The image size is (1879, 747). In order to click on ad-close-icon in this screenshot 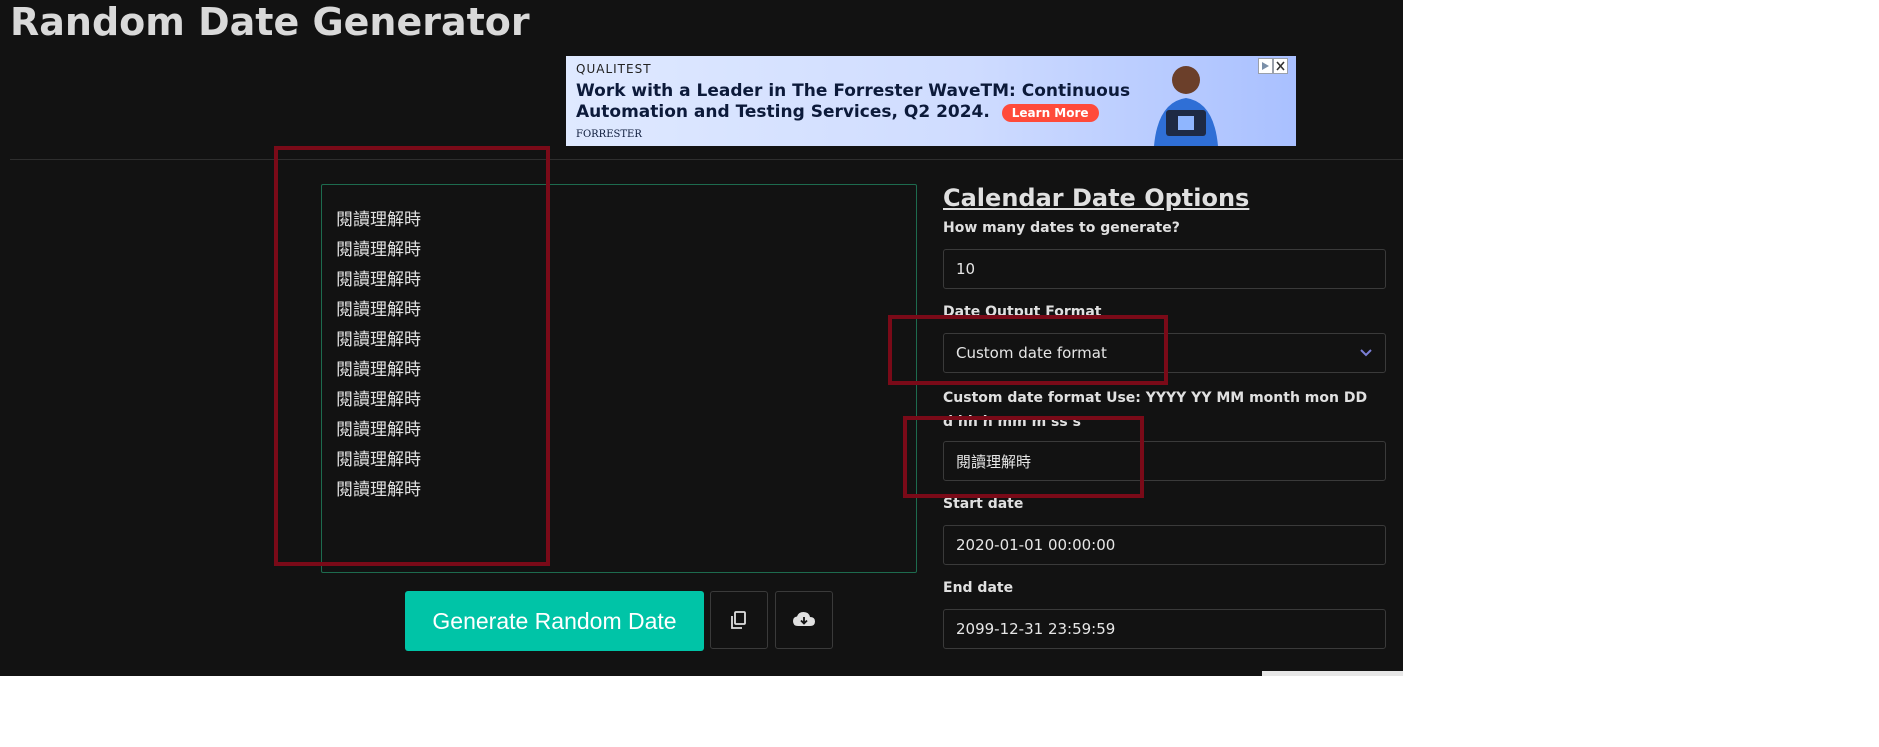, I will do `click(1273, 66)`.